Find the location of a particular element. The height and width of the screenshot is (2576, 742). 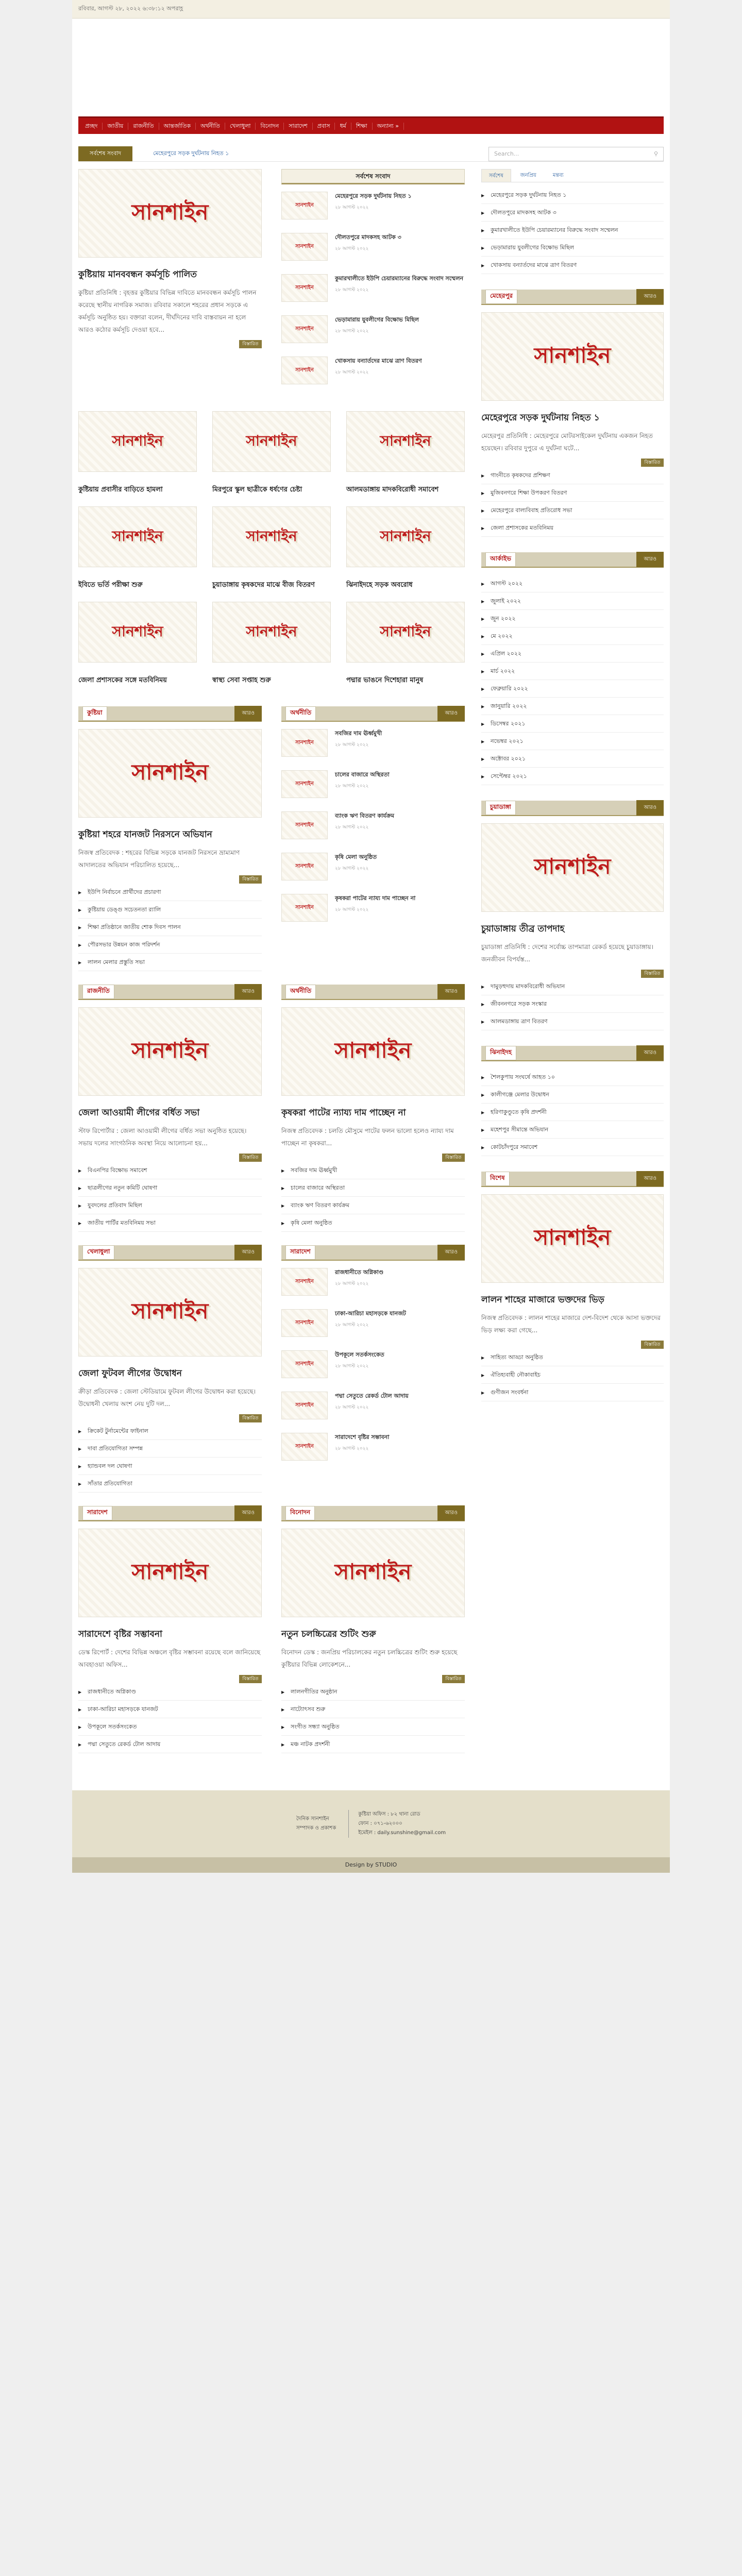

sidebar-list-item: মেহেরপুরে সড়ক দুর্ঘটনায় নিহত ১ is located at coordinates (572, 195).